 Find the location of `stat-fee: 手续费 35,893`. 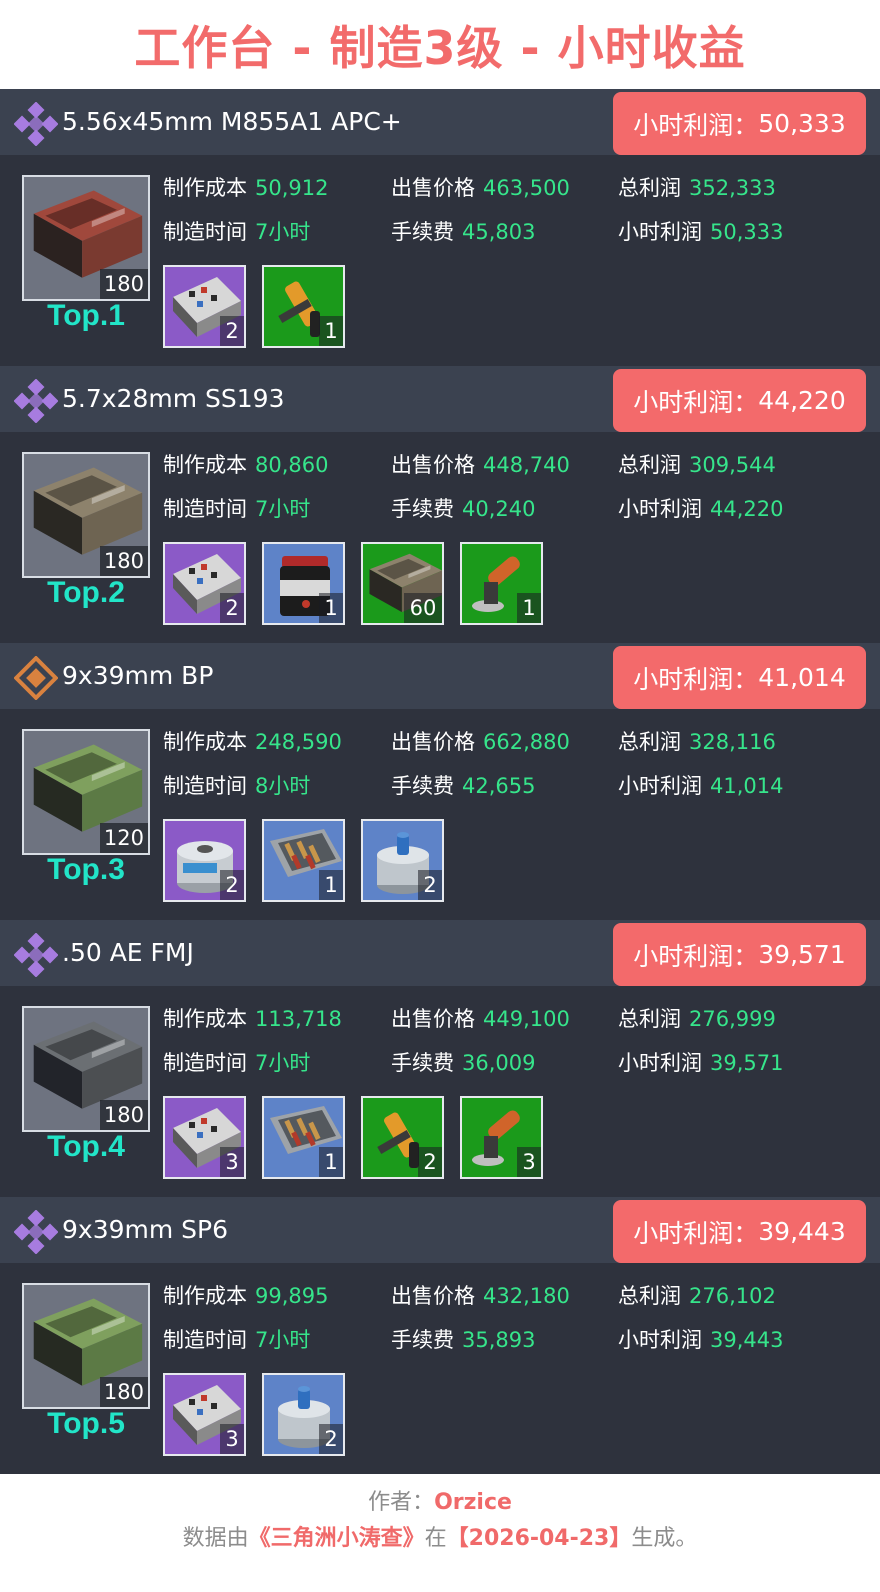

stat-fee: 手续费 35,893 is located at coordinates (463, 1340).